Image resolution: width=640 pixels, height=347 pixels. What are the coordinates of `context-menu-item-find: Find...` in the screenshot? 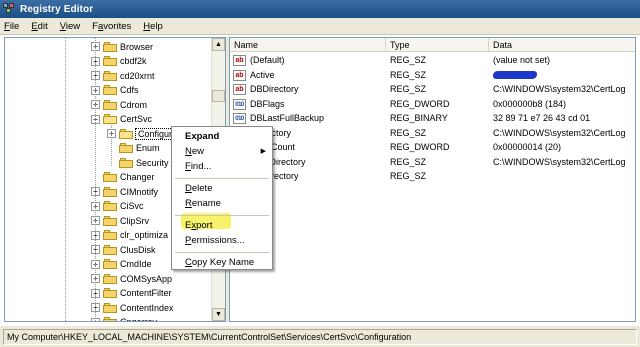 It's located at (222, 167).